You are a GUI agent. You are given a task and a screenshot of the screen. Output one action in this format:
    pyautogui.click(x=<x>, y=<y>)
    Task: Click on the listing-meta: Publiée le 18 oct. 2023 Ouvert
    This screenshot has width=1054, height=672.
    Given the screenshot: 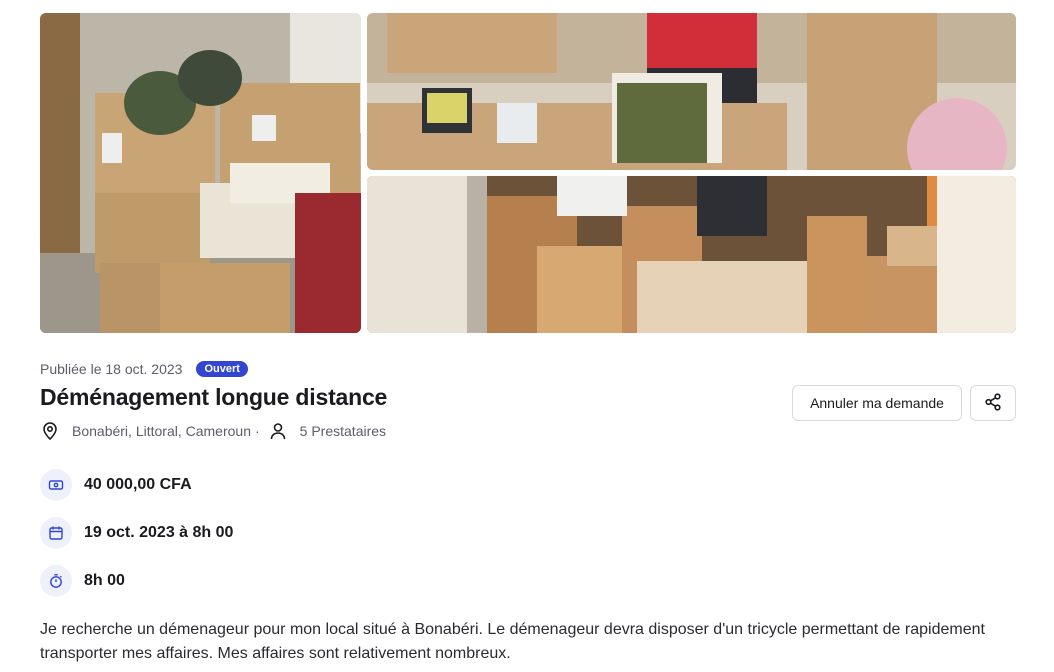 What is the action you would take?
    pyautogui.click(x=144, y=369)
    